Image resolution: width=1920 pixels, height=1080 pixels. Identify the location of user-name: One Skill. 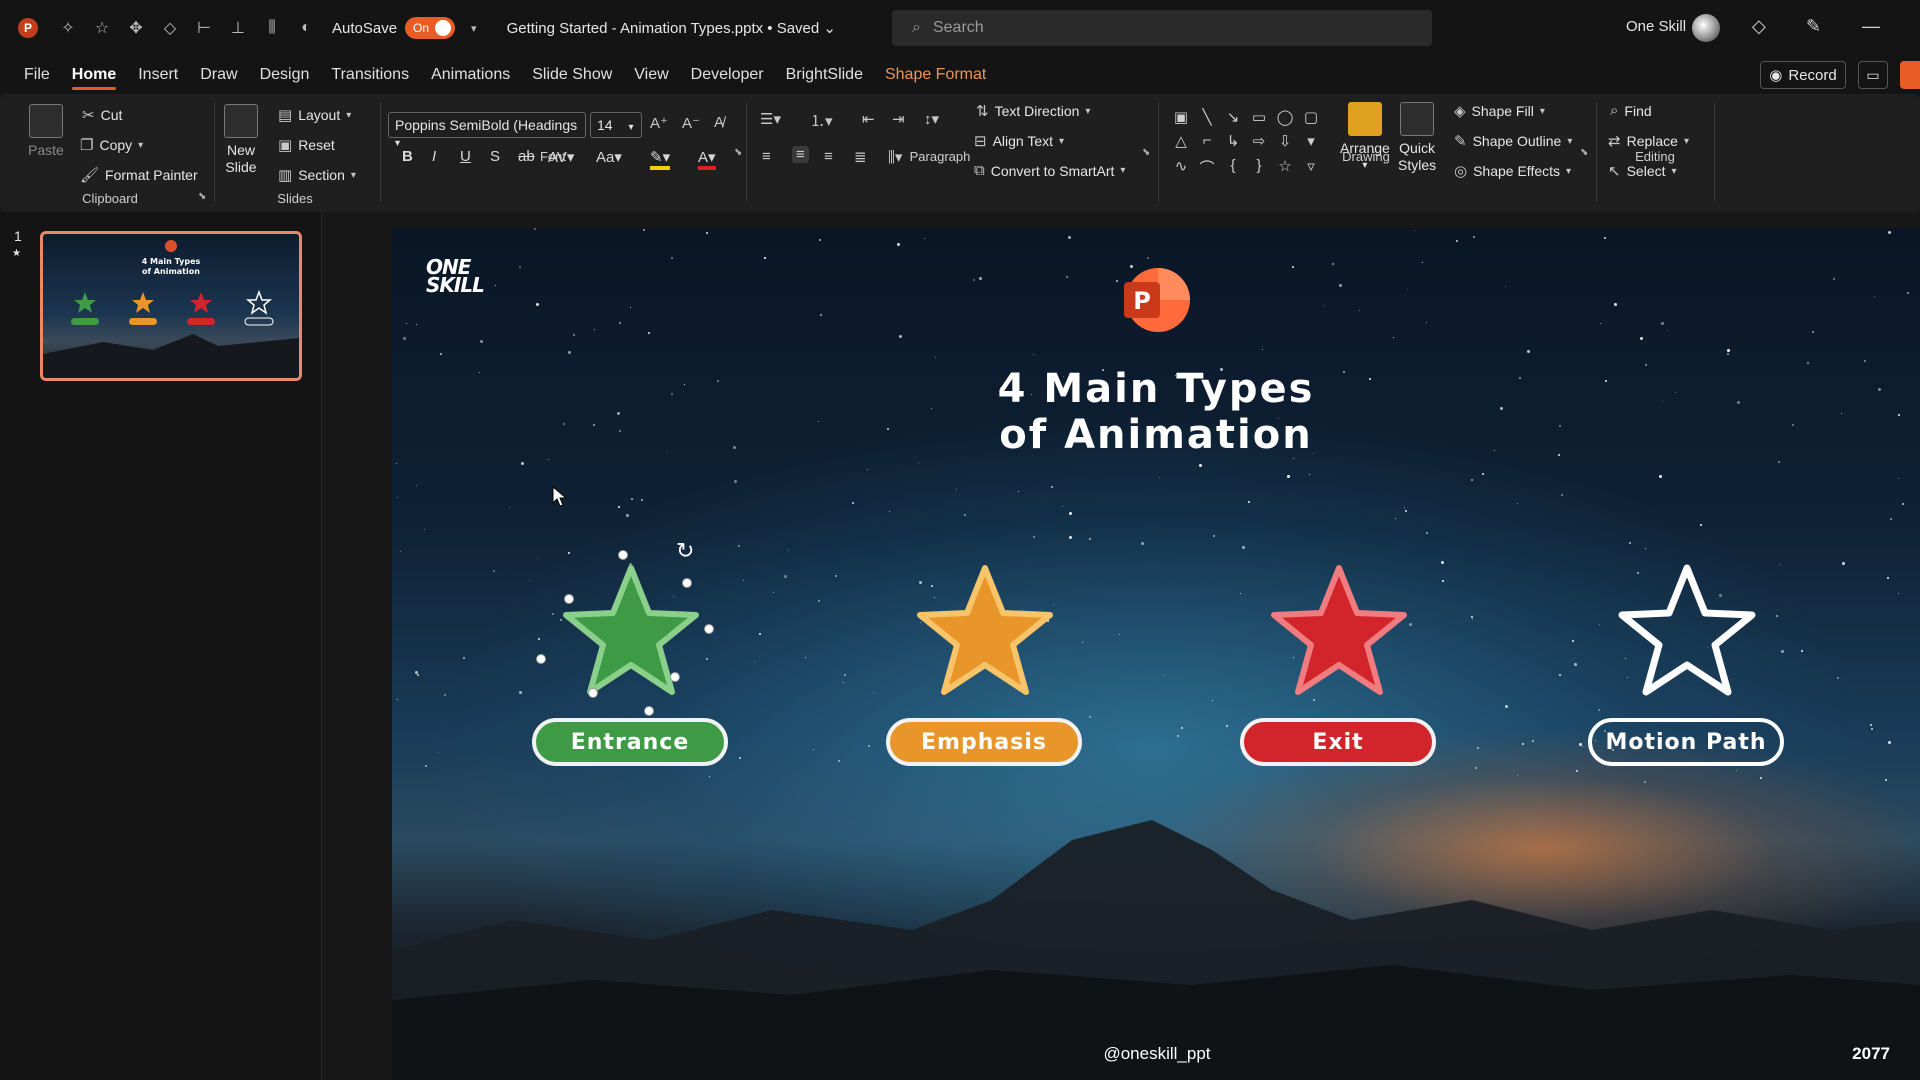
(1656, 26).